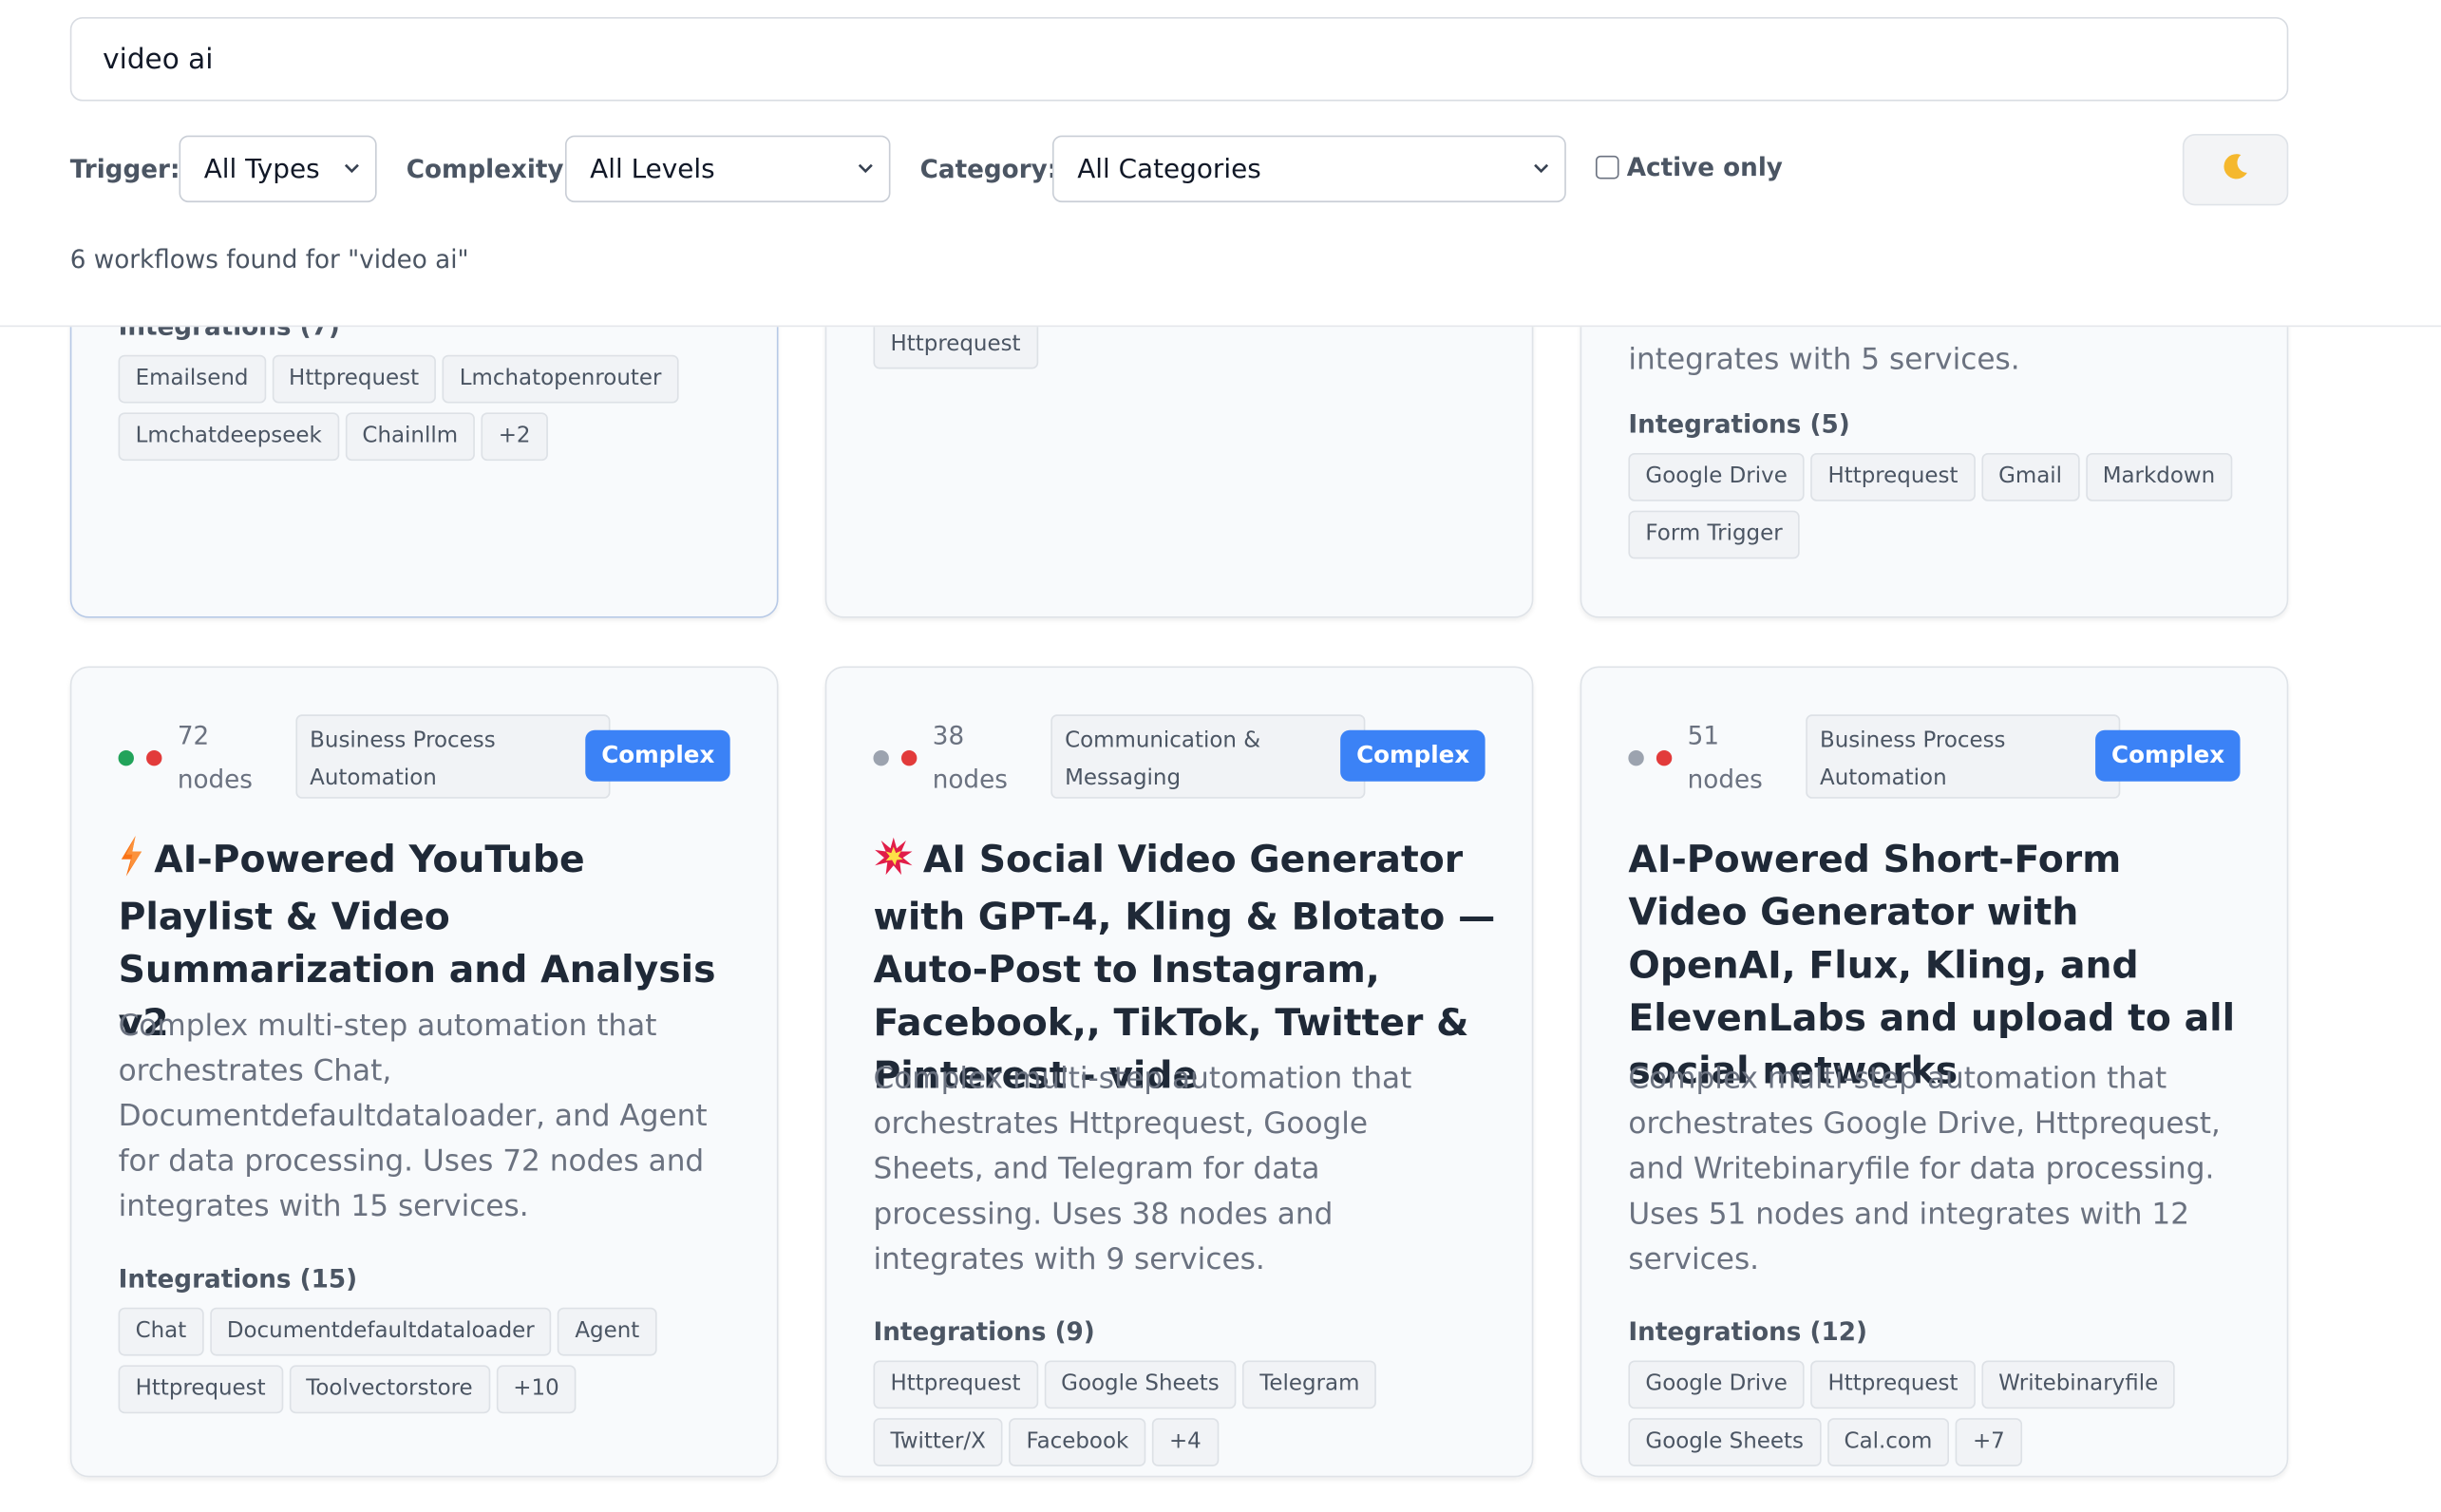 This screenshot has width=2441, height=1512. I want to click on active-only-toggle: Active only, so click(1689, 167).